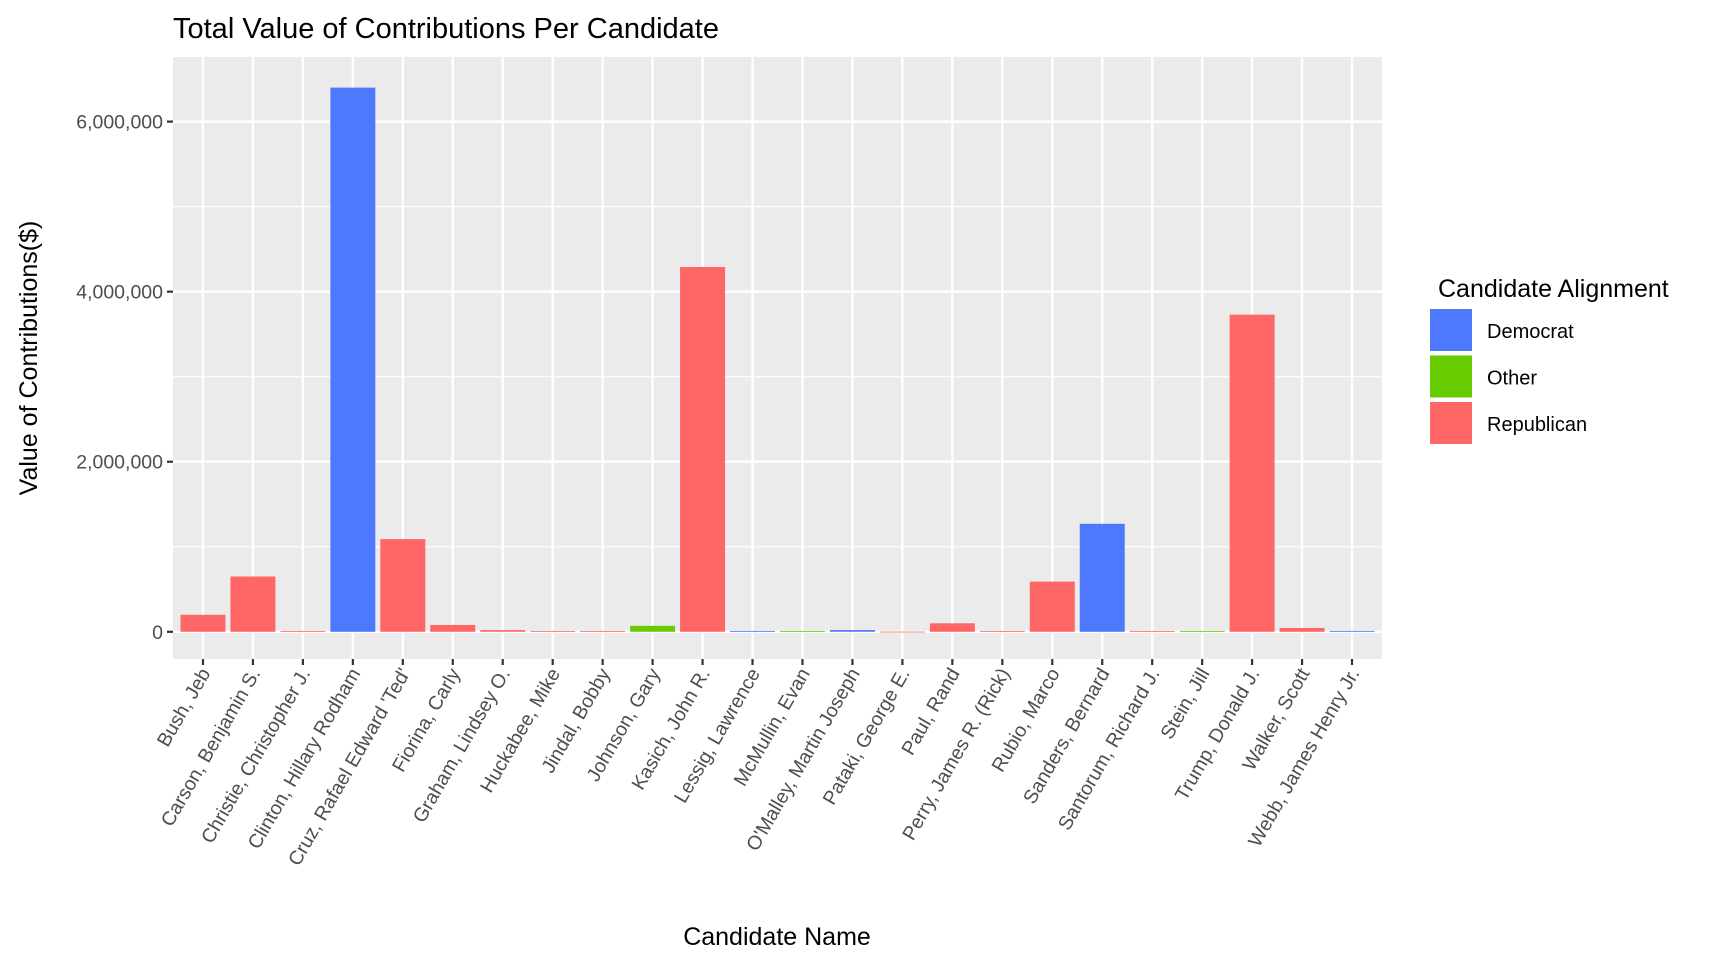 The height and width of the screenshot is (960, 1728). What do you see at coordinates (119, 463) in the screenshot?
I see `y-tick-label: 2,000,000` at bounding box center [119, 463].